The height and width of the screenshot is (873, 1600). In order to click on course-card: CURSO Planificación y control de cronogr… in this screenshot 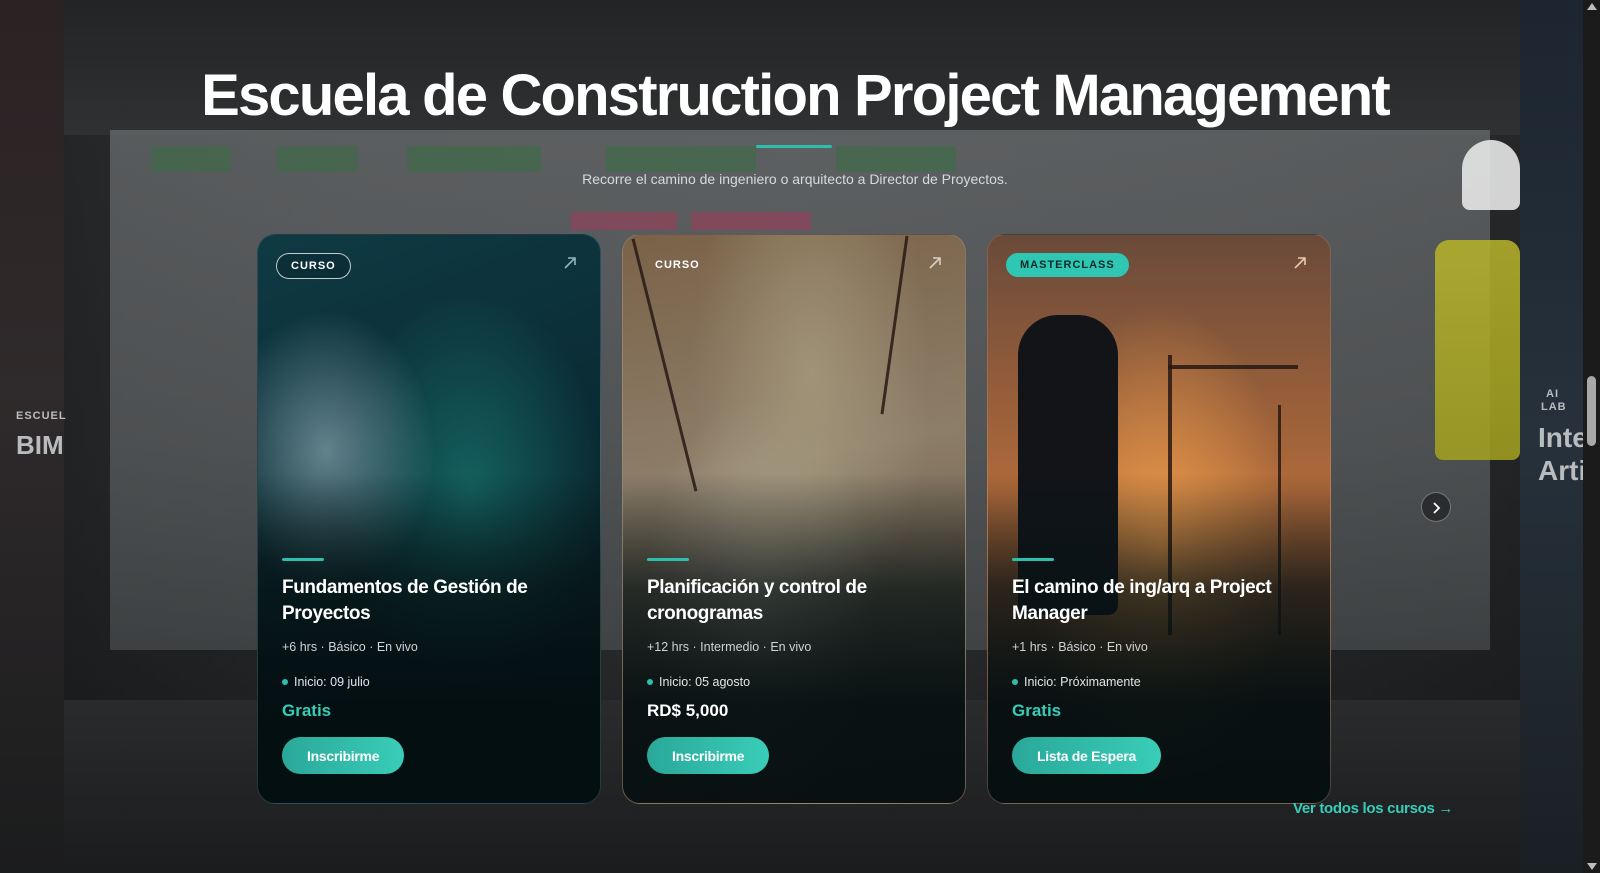, I will do `click(794, 519)`.